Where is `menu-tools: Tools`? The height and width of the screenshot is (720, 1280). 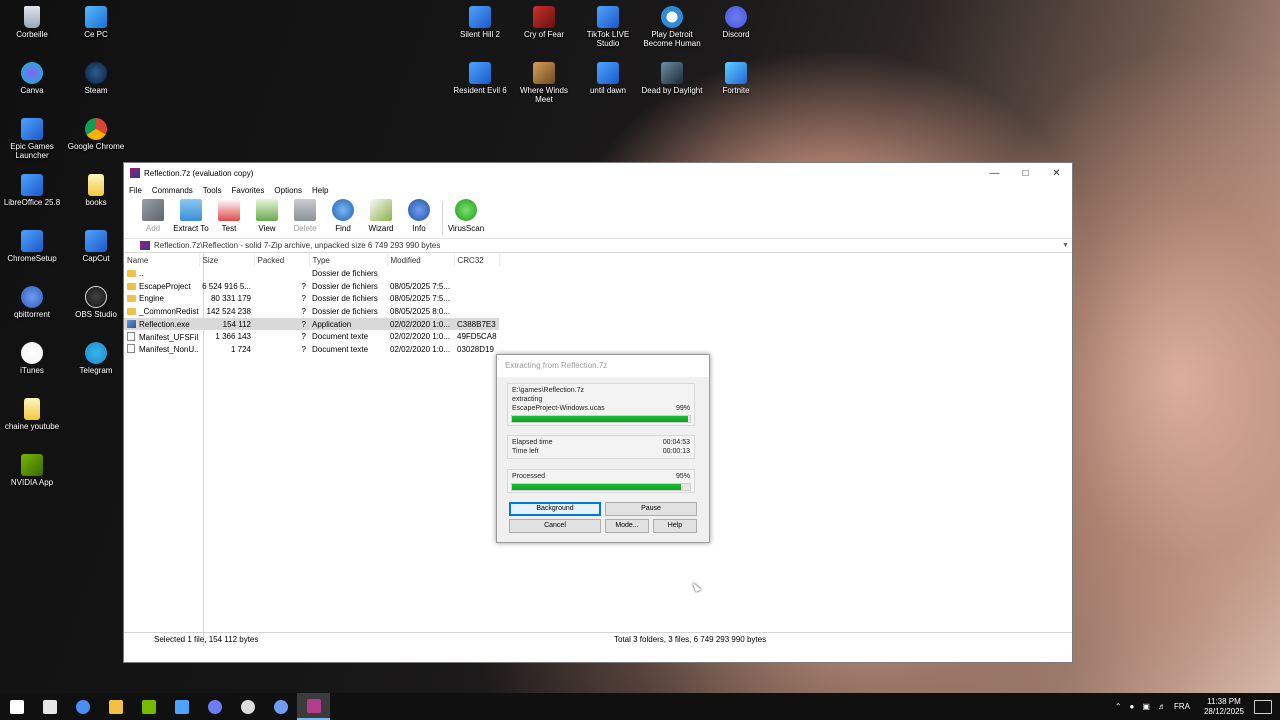
menu-tools: Tools is located at coordinates (212, 190).